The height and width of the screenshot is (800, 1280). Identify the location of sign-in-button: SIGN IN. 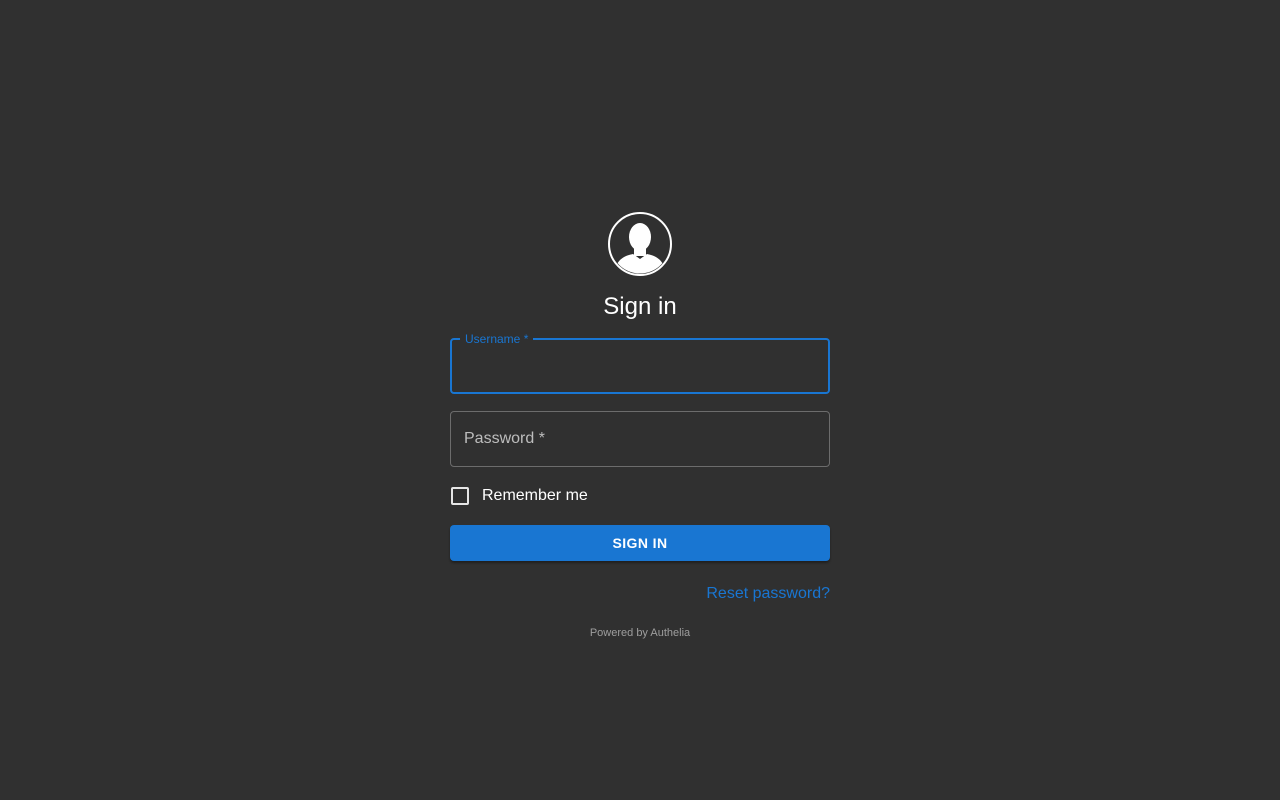
(640, 543).